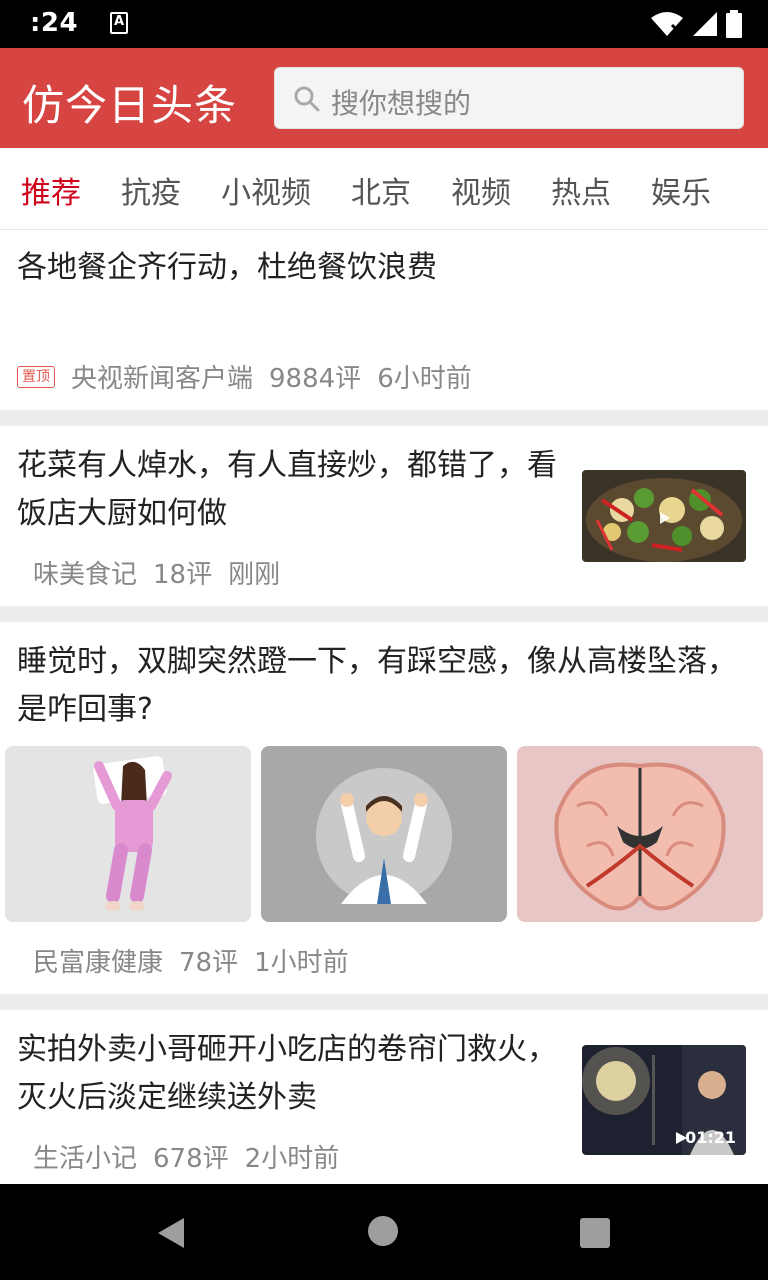 Image resolution: width=768 pixels, height=1280 pixels. I want to click on search-placeholder: 搜你想搜的, so click(401, 103).